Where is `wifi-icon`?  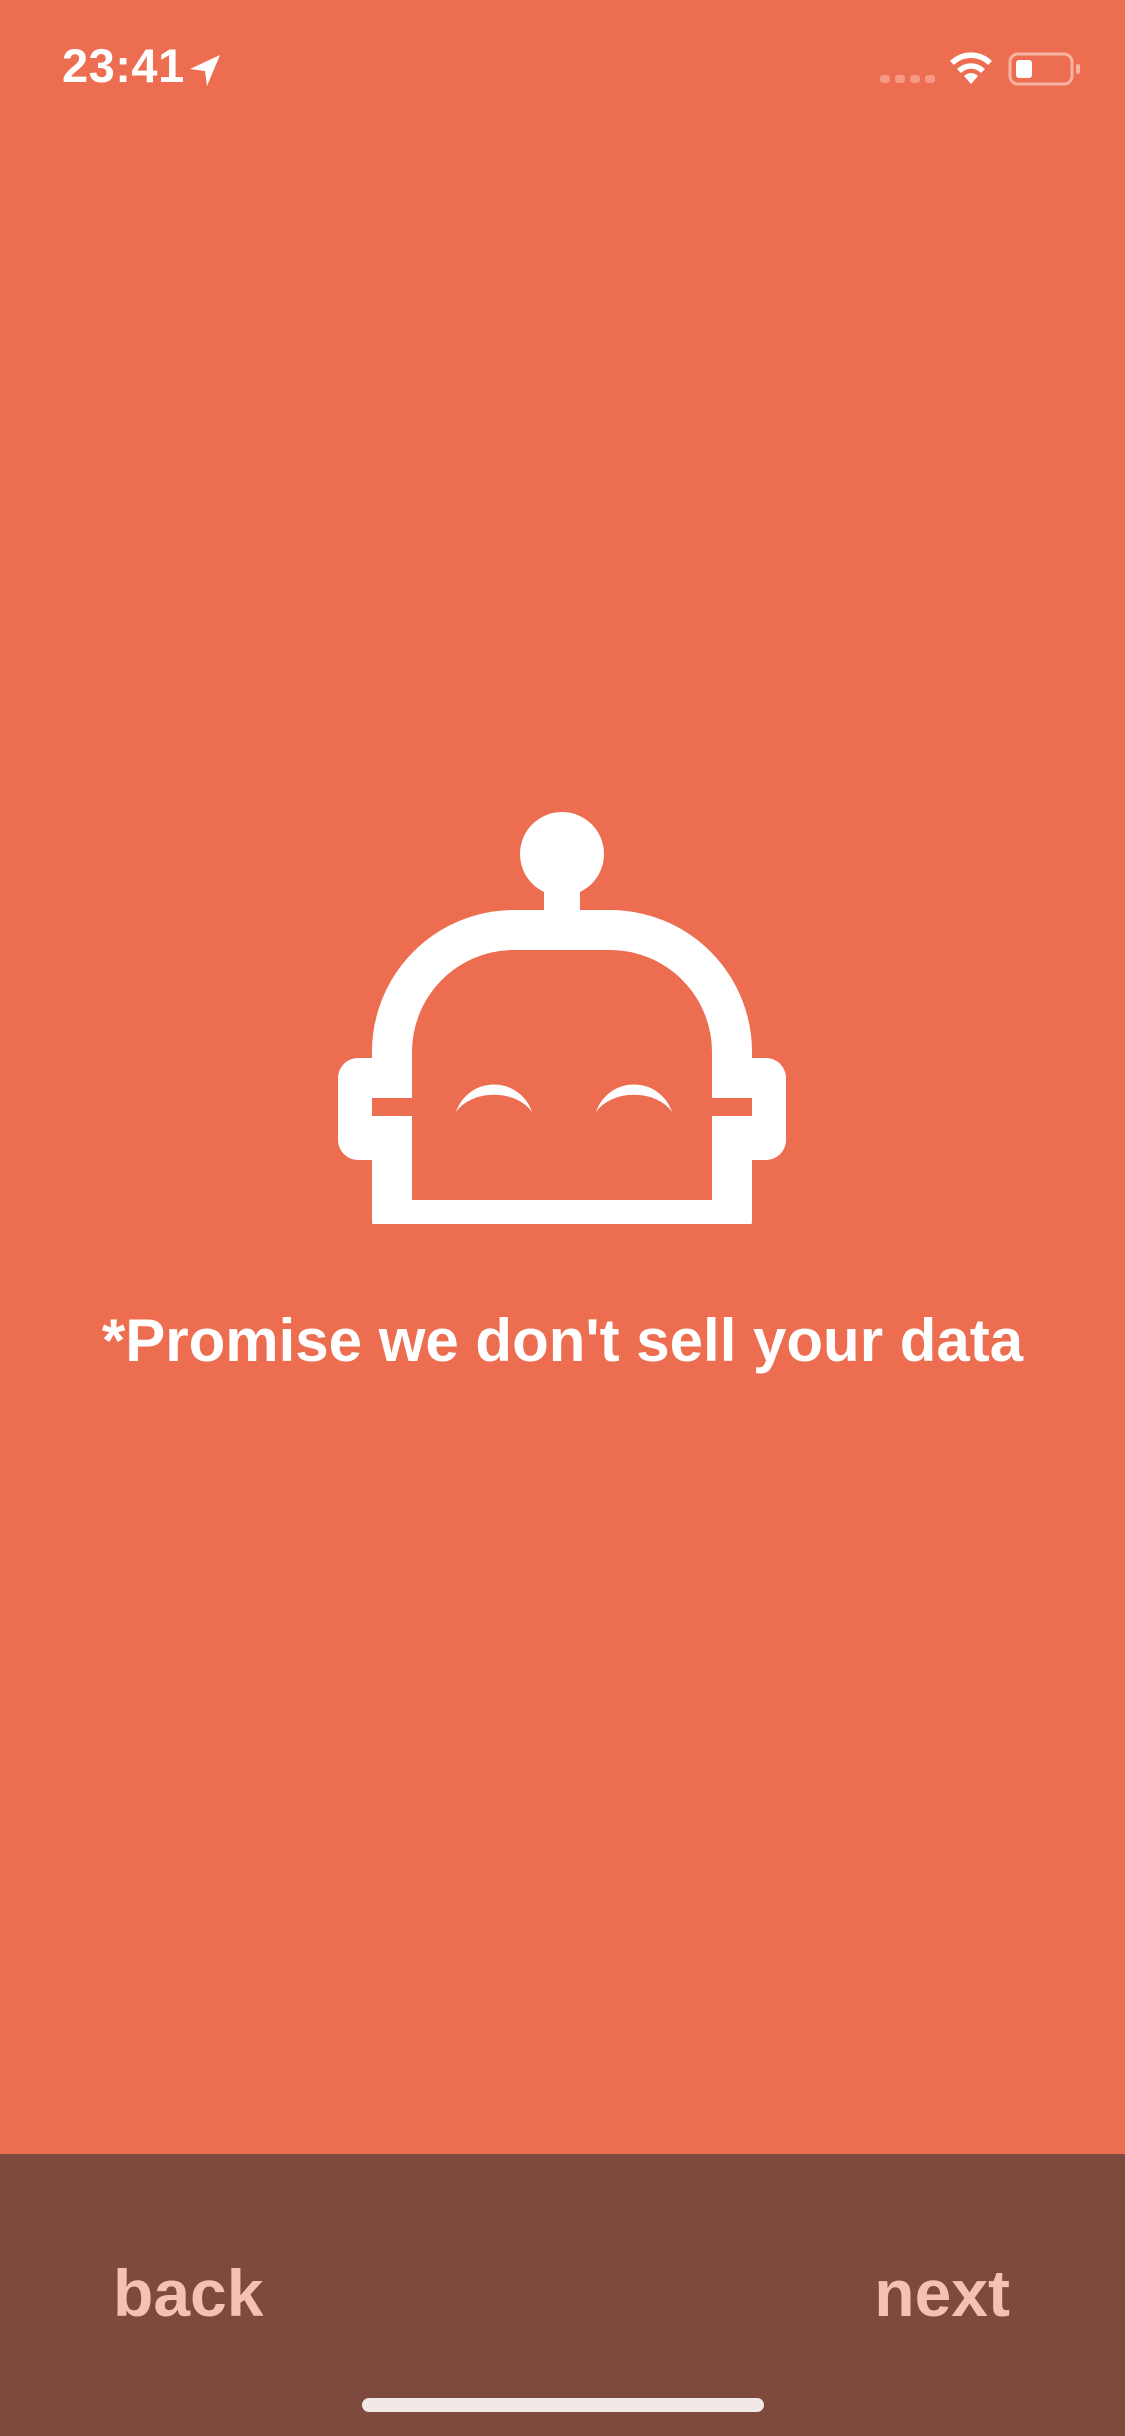 wifi-icon is located at coordinates (971, 68).